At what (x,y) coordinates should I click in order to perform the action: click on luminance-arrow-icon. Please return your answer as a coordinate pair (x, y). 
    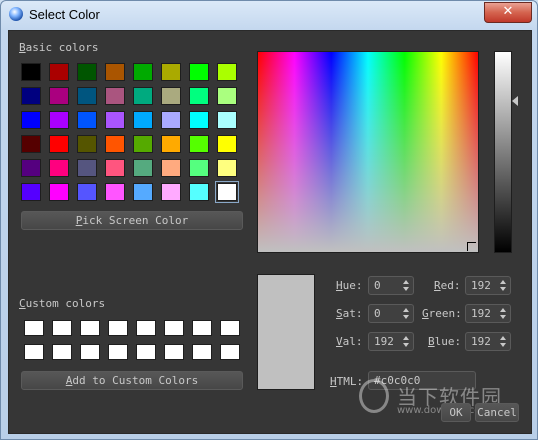
    Looking at the image, I should click on (515, 101).